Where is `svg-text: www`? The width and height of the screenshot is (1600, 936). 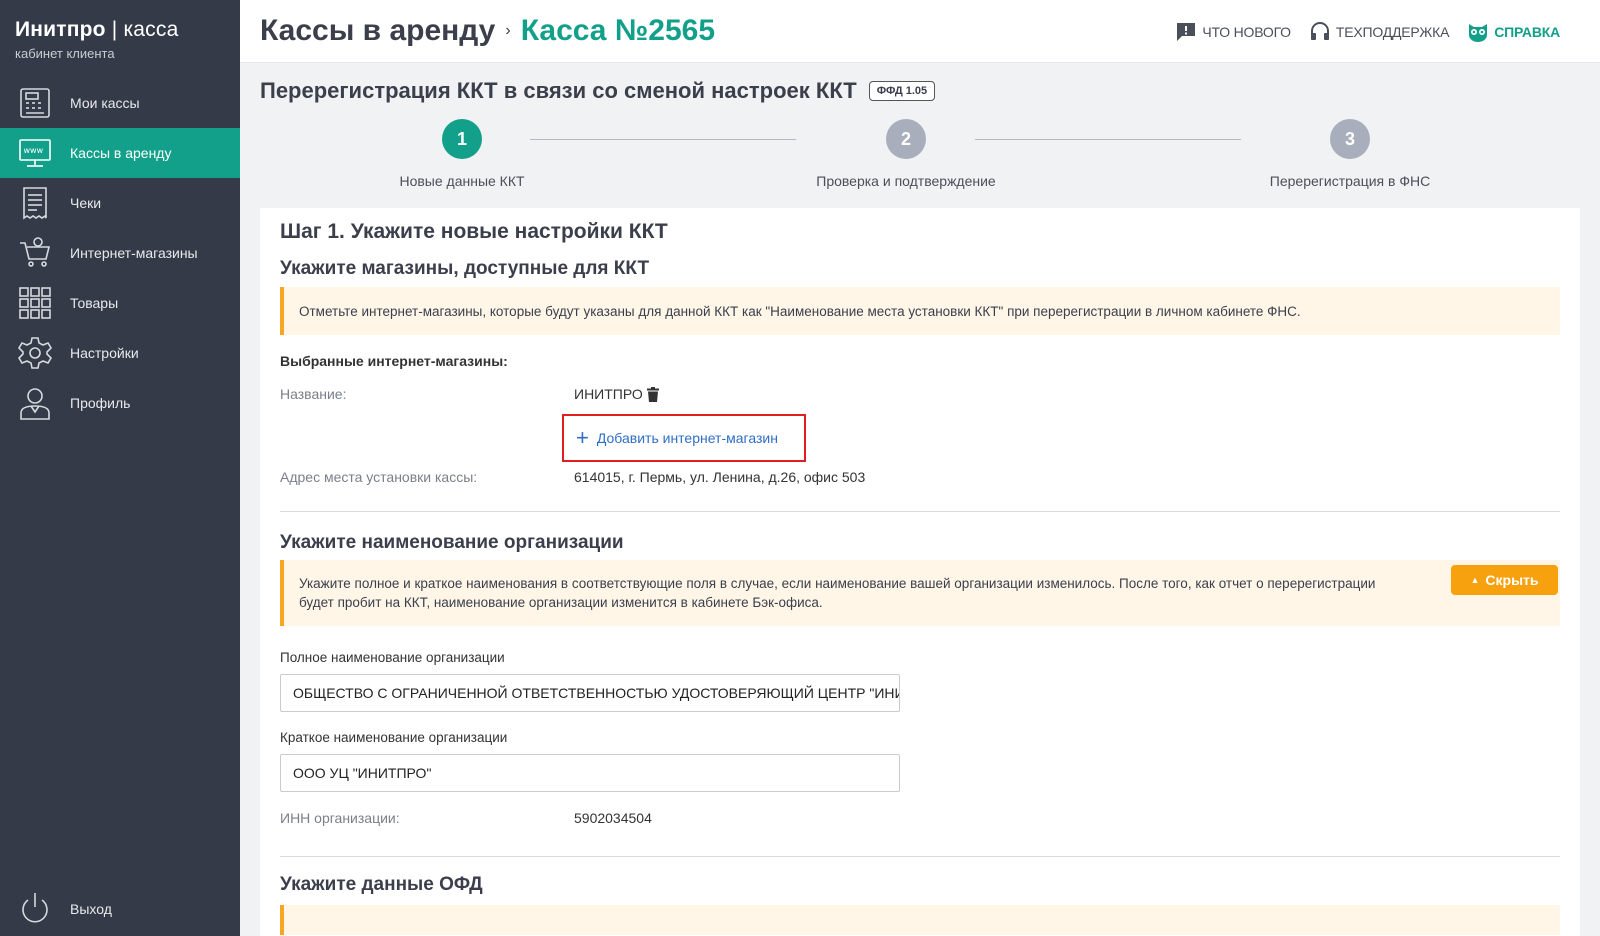 svg-text: www is located at coordinates (34, 150).